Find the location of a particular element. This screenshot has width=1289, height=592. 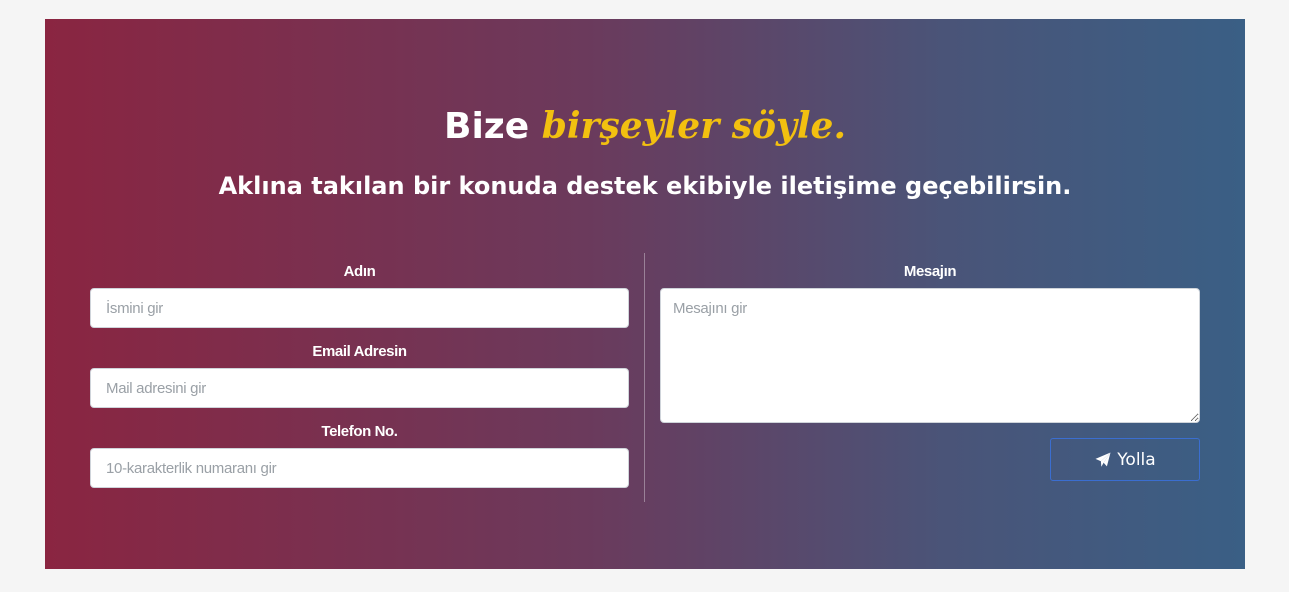

email-input is located at coordinates (359, 388).